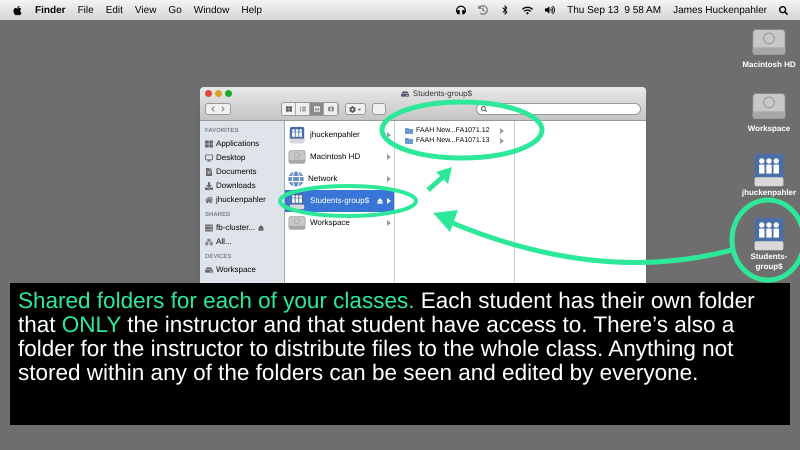 The width and height of the screenshot is (800, 450). I want to click on apps-icon, so click(209, 144).